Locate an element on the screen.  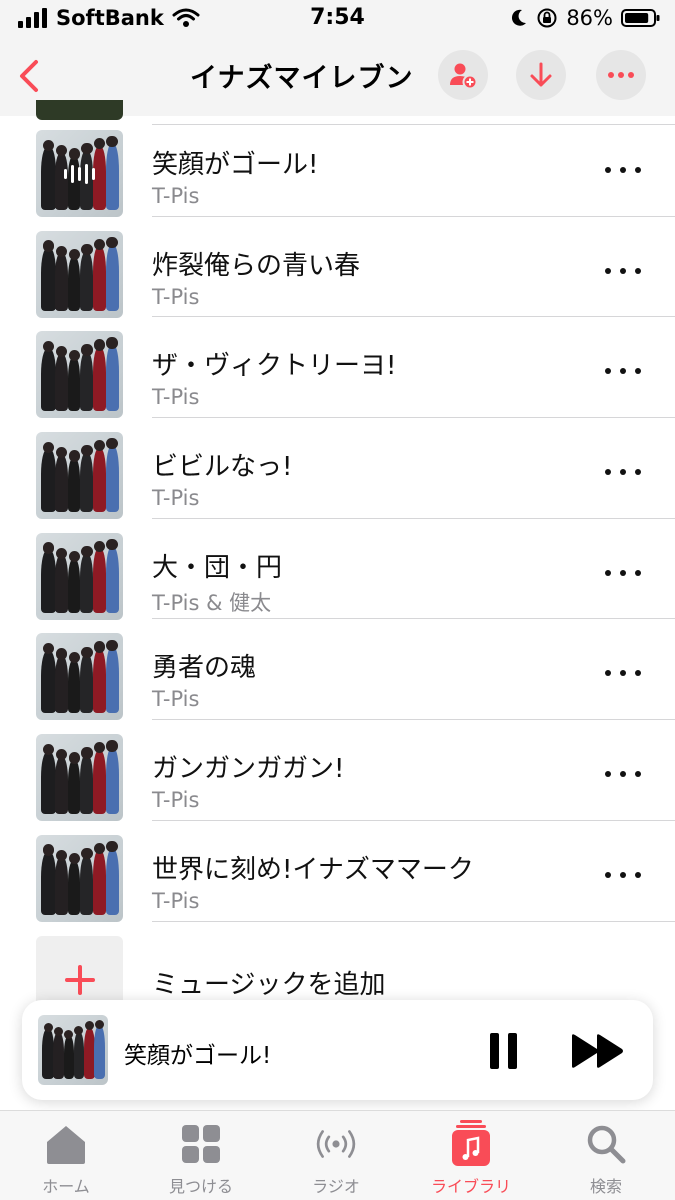
track-row: 炸裂俺らの青い春 T-Pis is located at coordinates (337, 267).